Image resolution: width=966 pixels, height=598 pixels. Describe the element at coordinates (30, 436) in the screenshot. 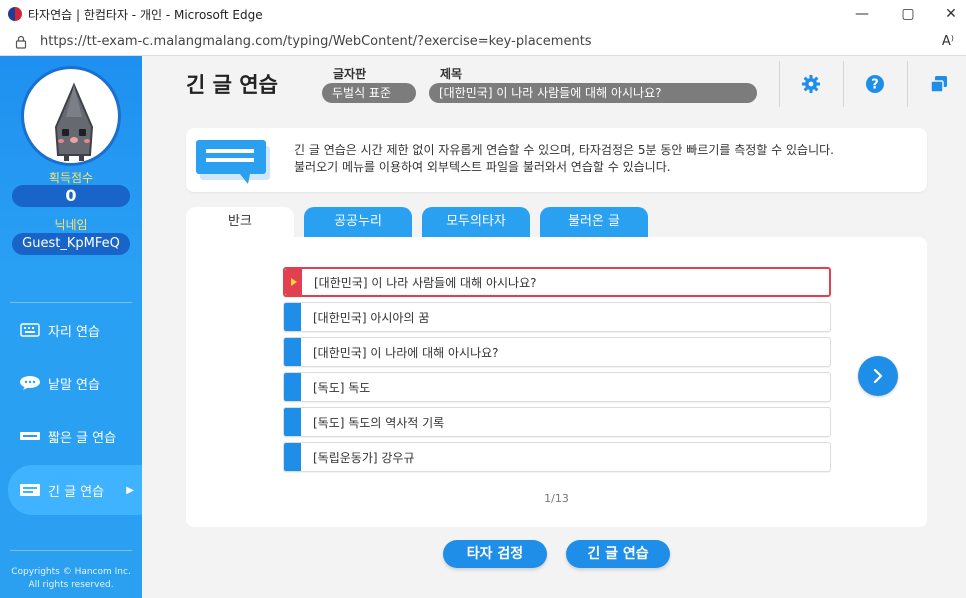

I see `short-text-icon` at that location.